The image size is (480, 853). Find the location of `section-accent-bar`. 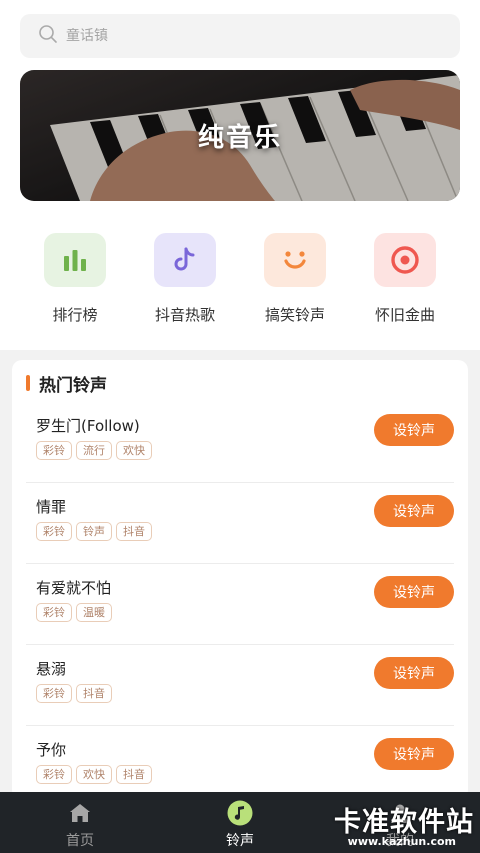

section-accent-bar is located at coordinates (28, 383).